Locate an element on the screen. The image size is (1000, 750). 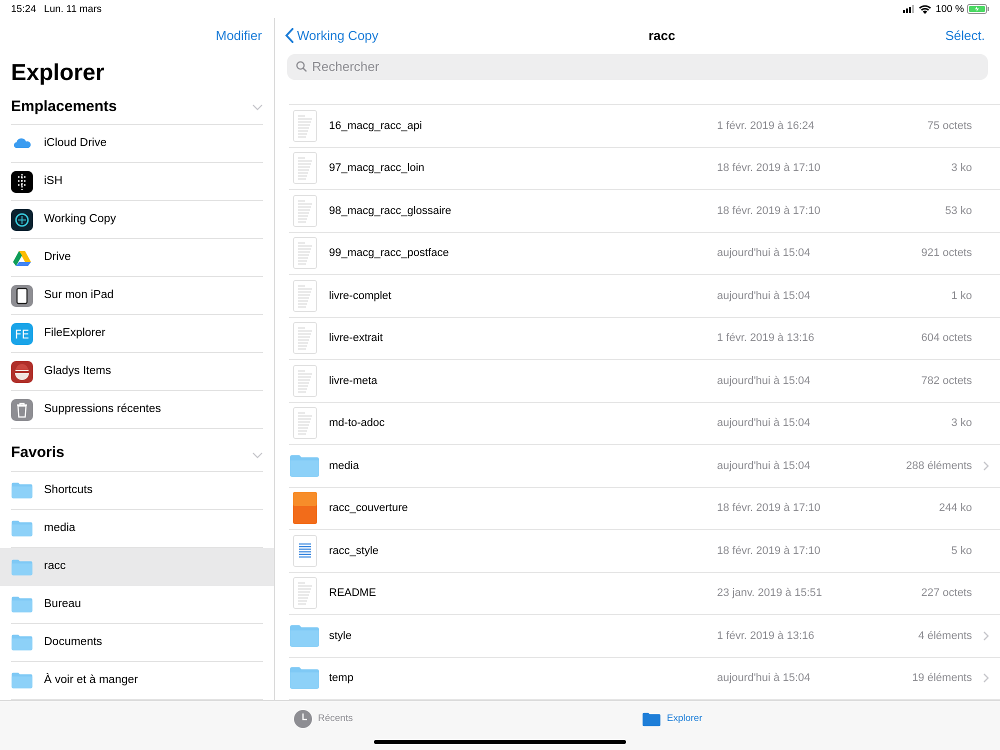
file-size: 75 octets is located at coordinates (949, 126).